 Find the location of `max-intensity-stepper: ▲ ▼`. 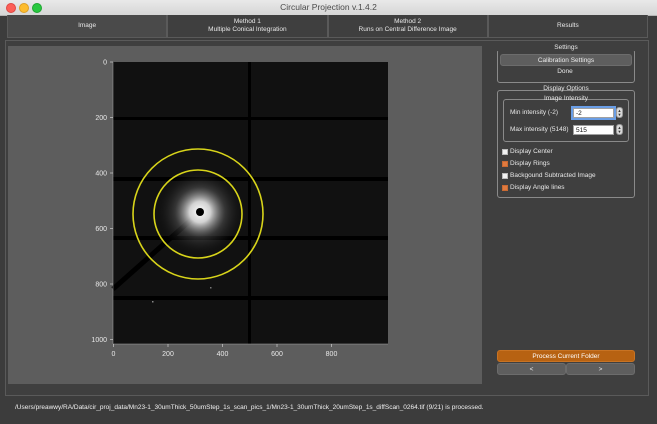

max-intensity-stepper: ▲ ▼ is located at coordinates (619, 129).